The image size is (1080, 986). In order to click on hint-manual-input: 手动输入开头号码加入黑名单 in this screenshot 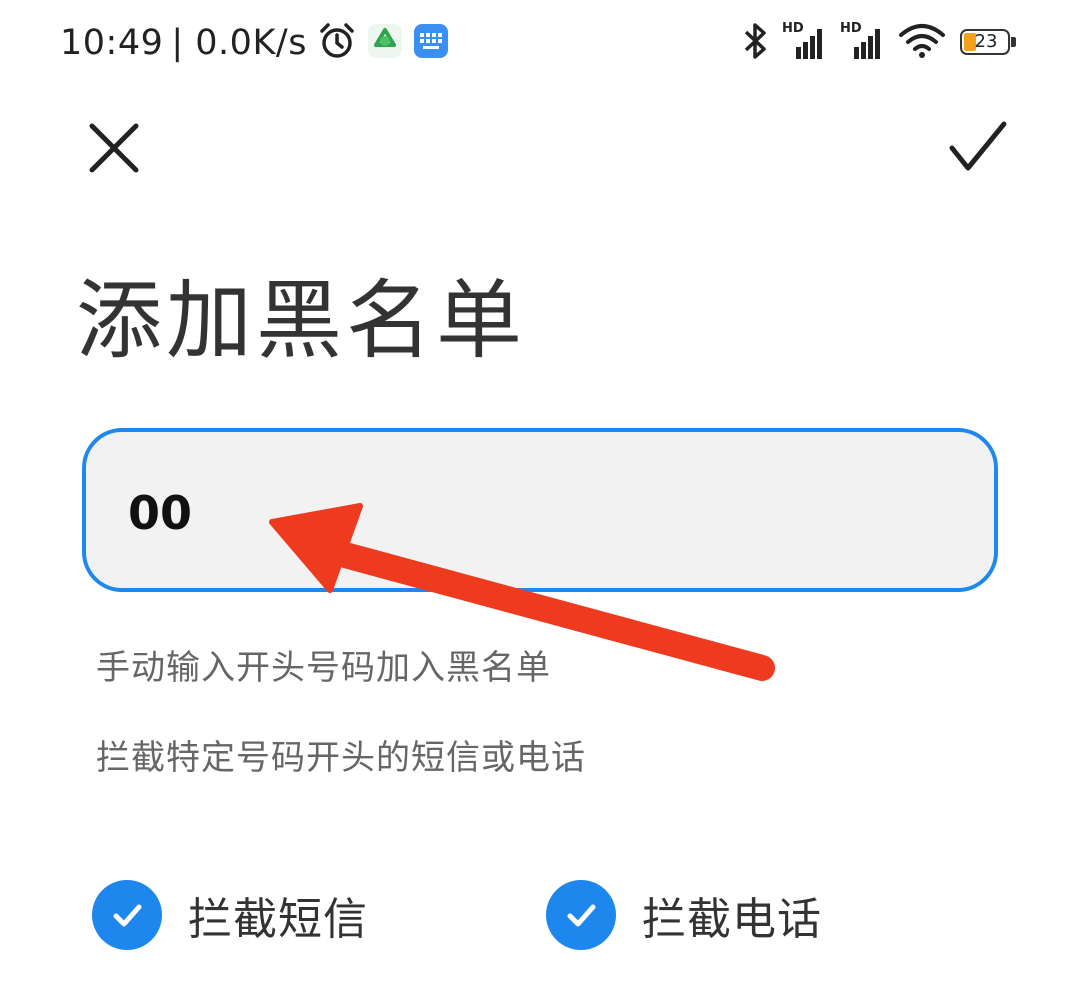, I will do `click(323, 668)`.